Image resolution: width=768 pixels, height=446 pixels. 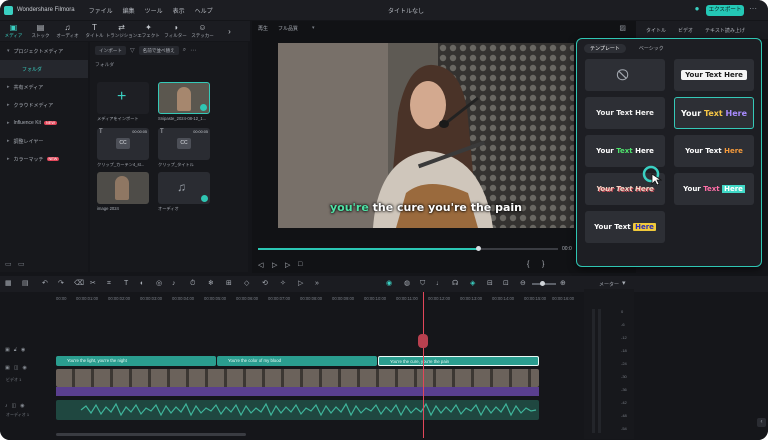 I want to click on color-icon: ◎, so click(x=159, y=284).